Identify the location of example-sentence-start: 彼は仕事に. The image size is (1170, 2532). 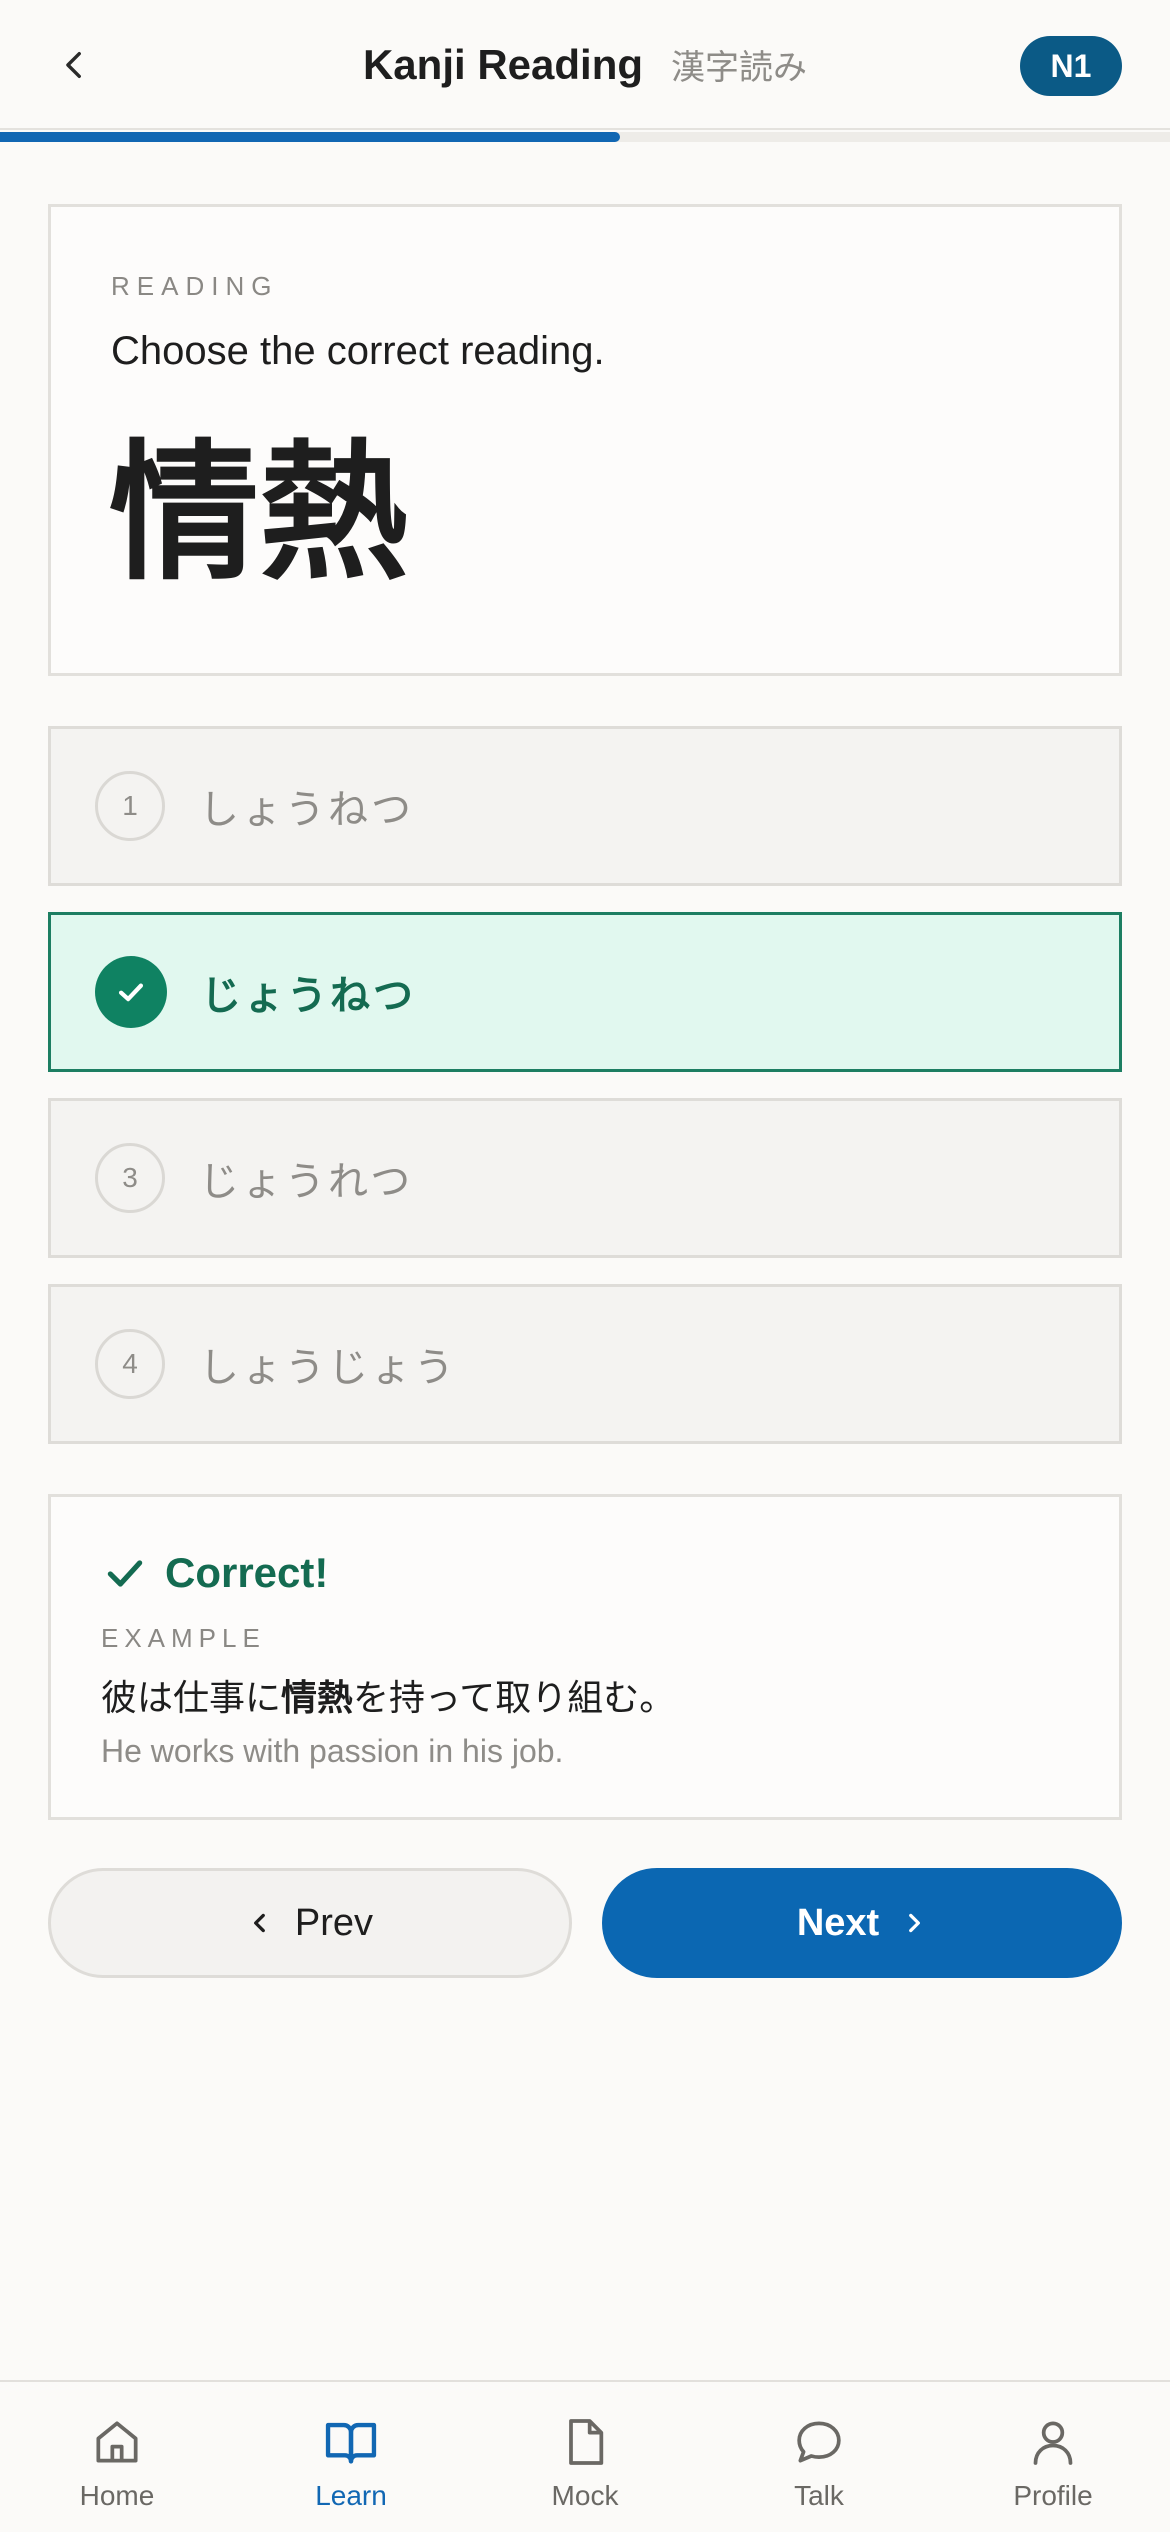
(191, 1698).